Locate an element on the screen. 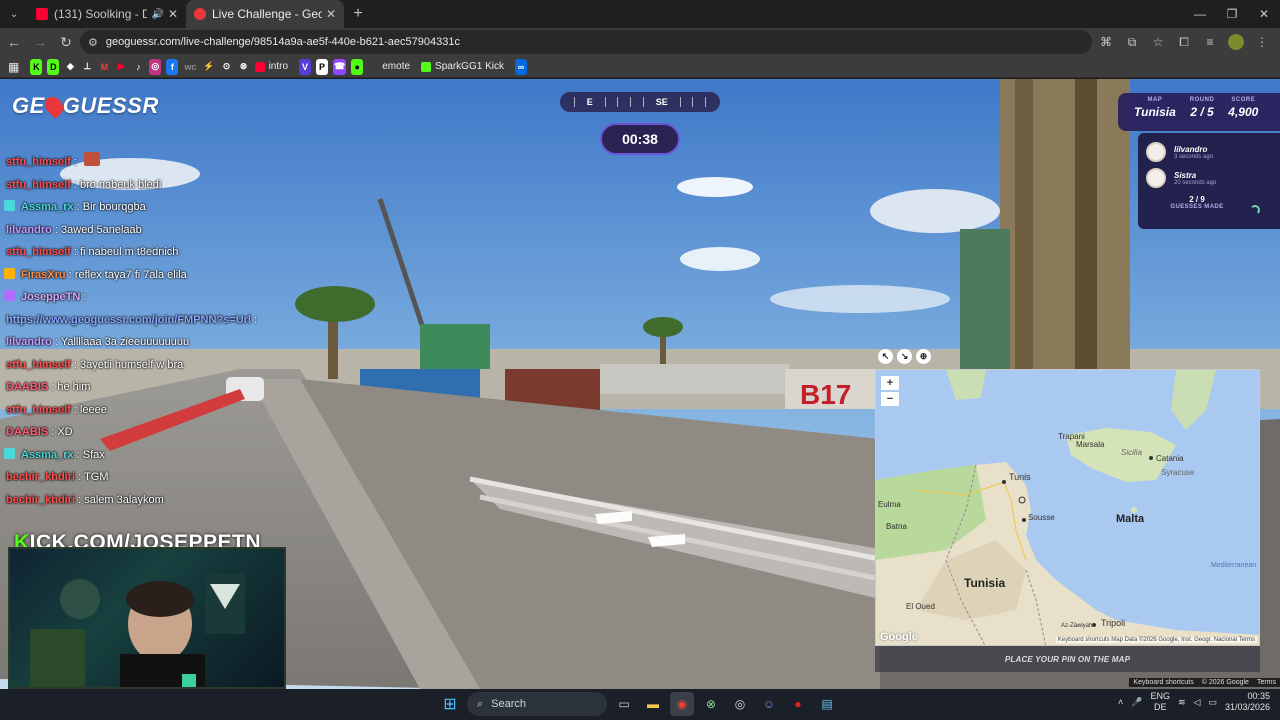 The image size is (1280, 720). bookmark-icon: ∞ is located at coordinates (520, 66).